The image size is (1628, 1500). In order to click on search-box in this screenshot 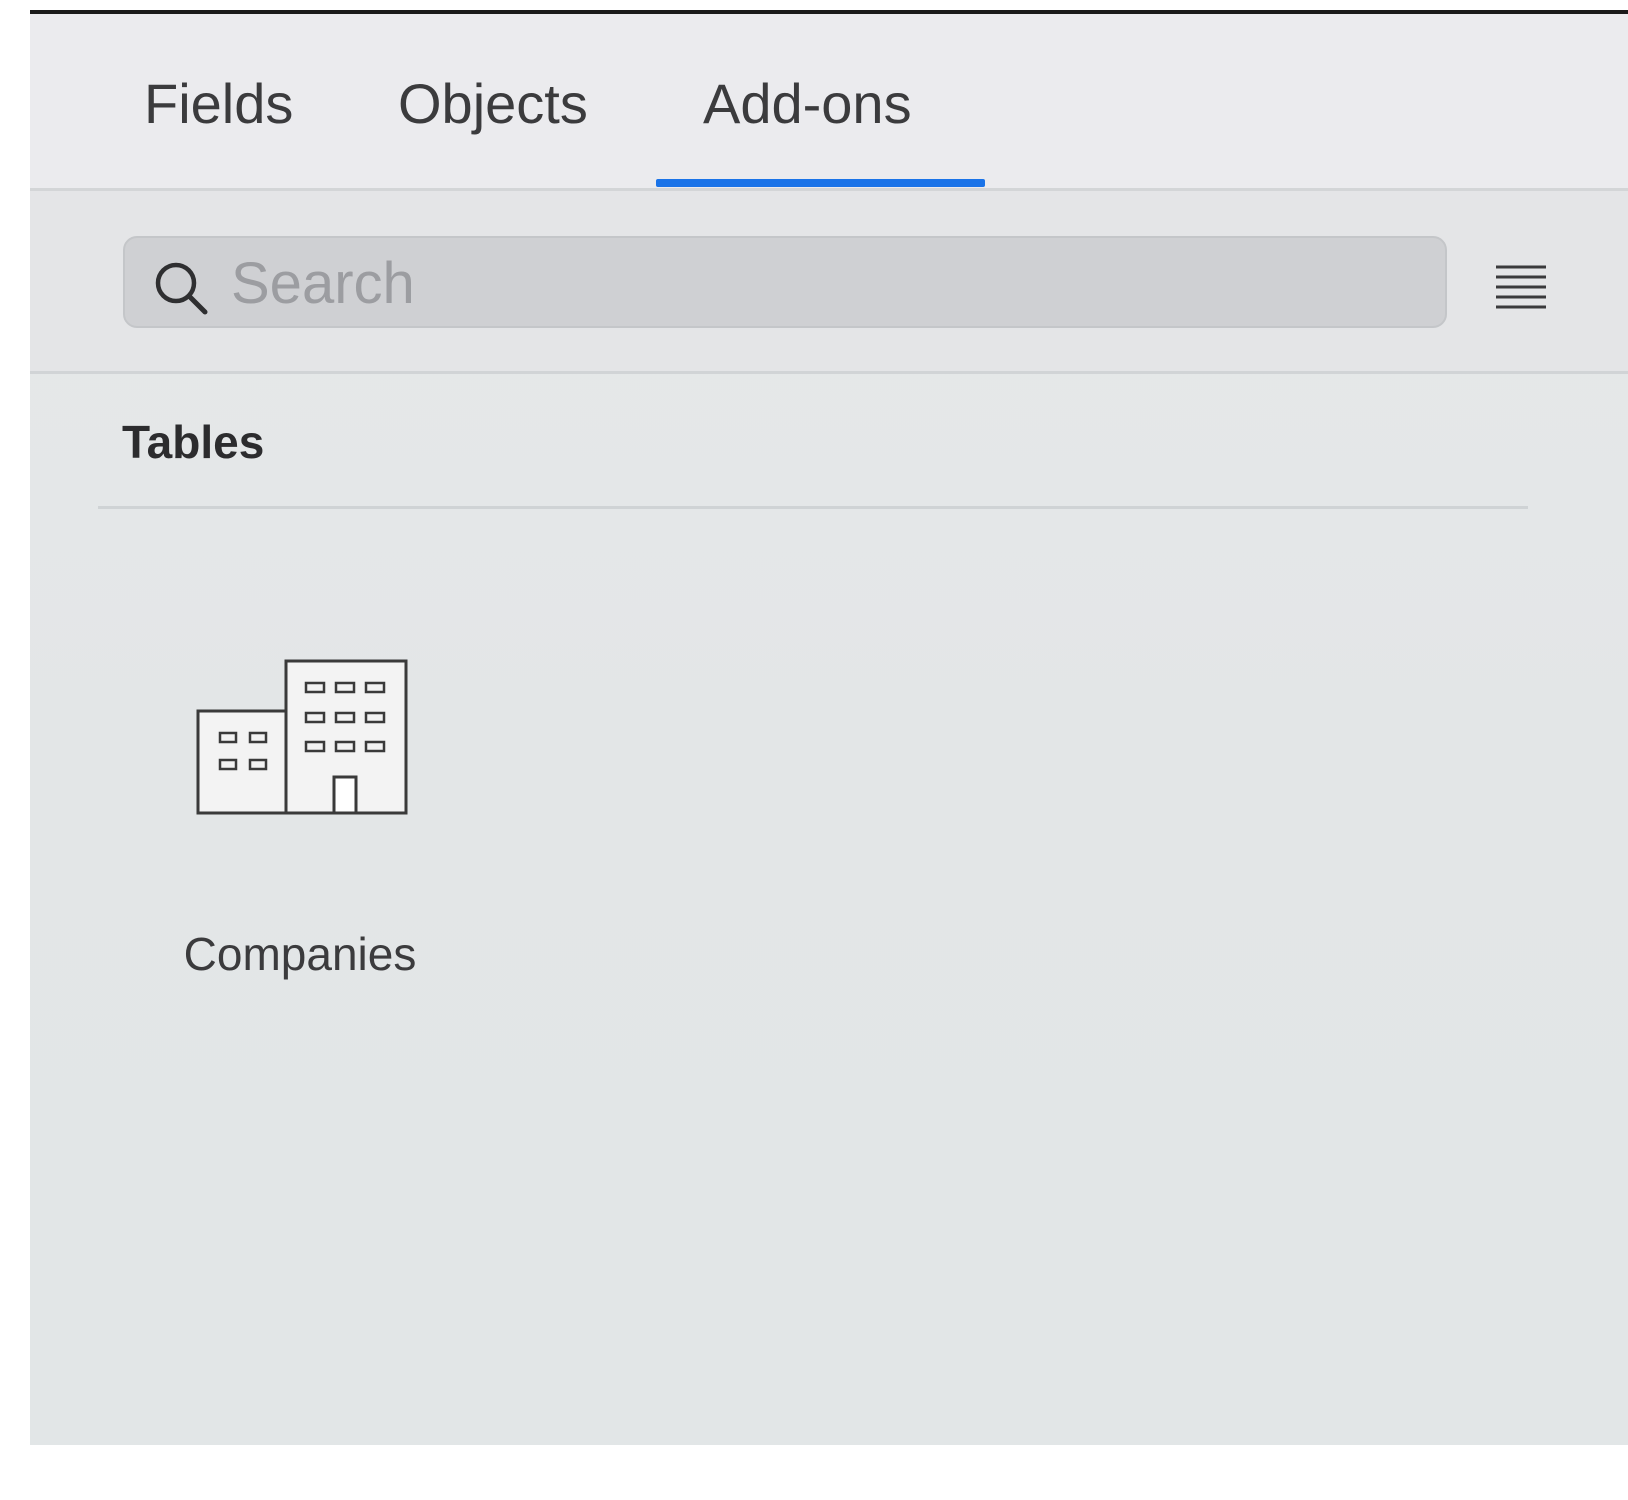, I will do `click(785, 282)`.